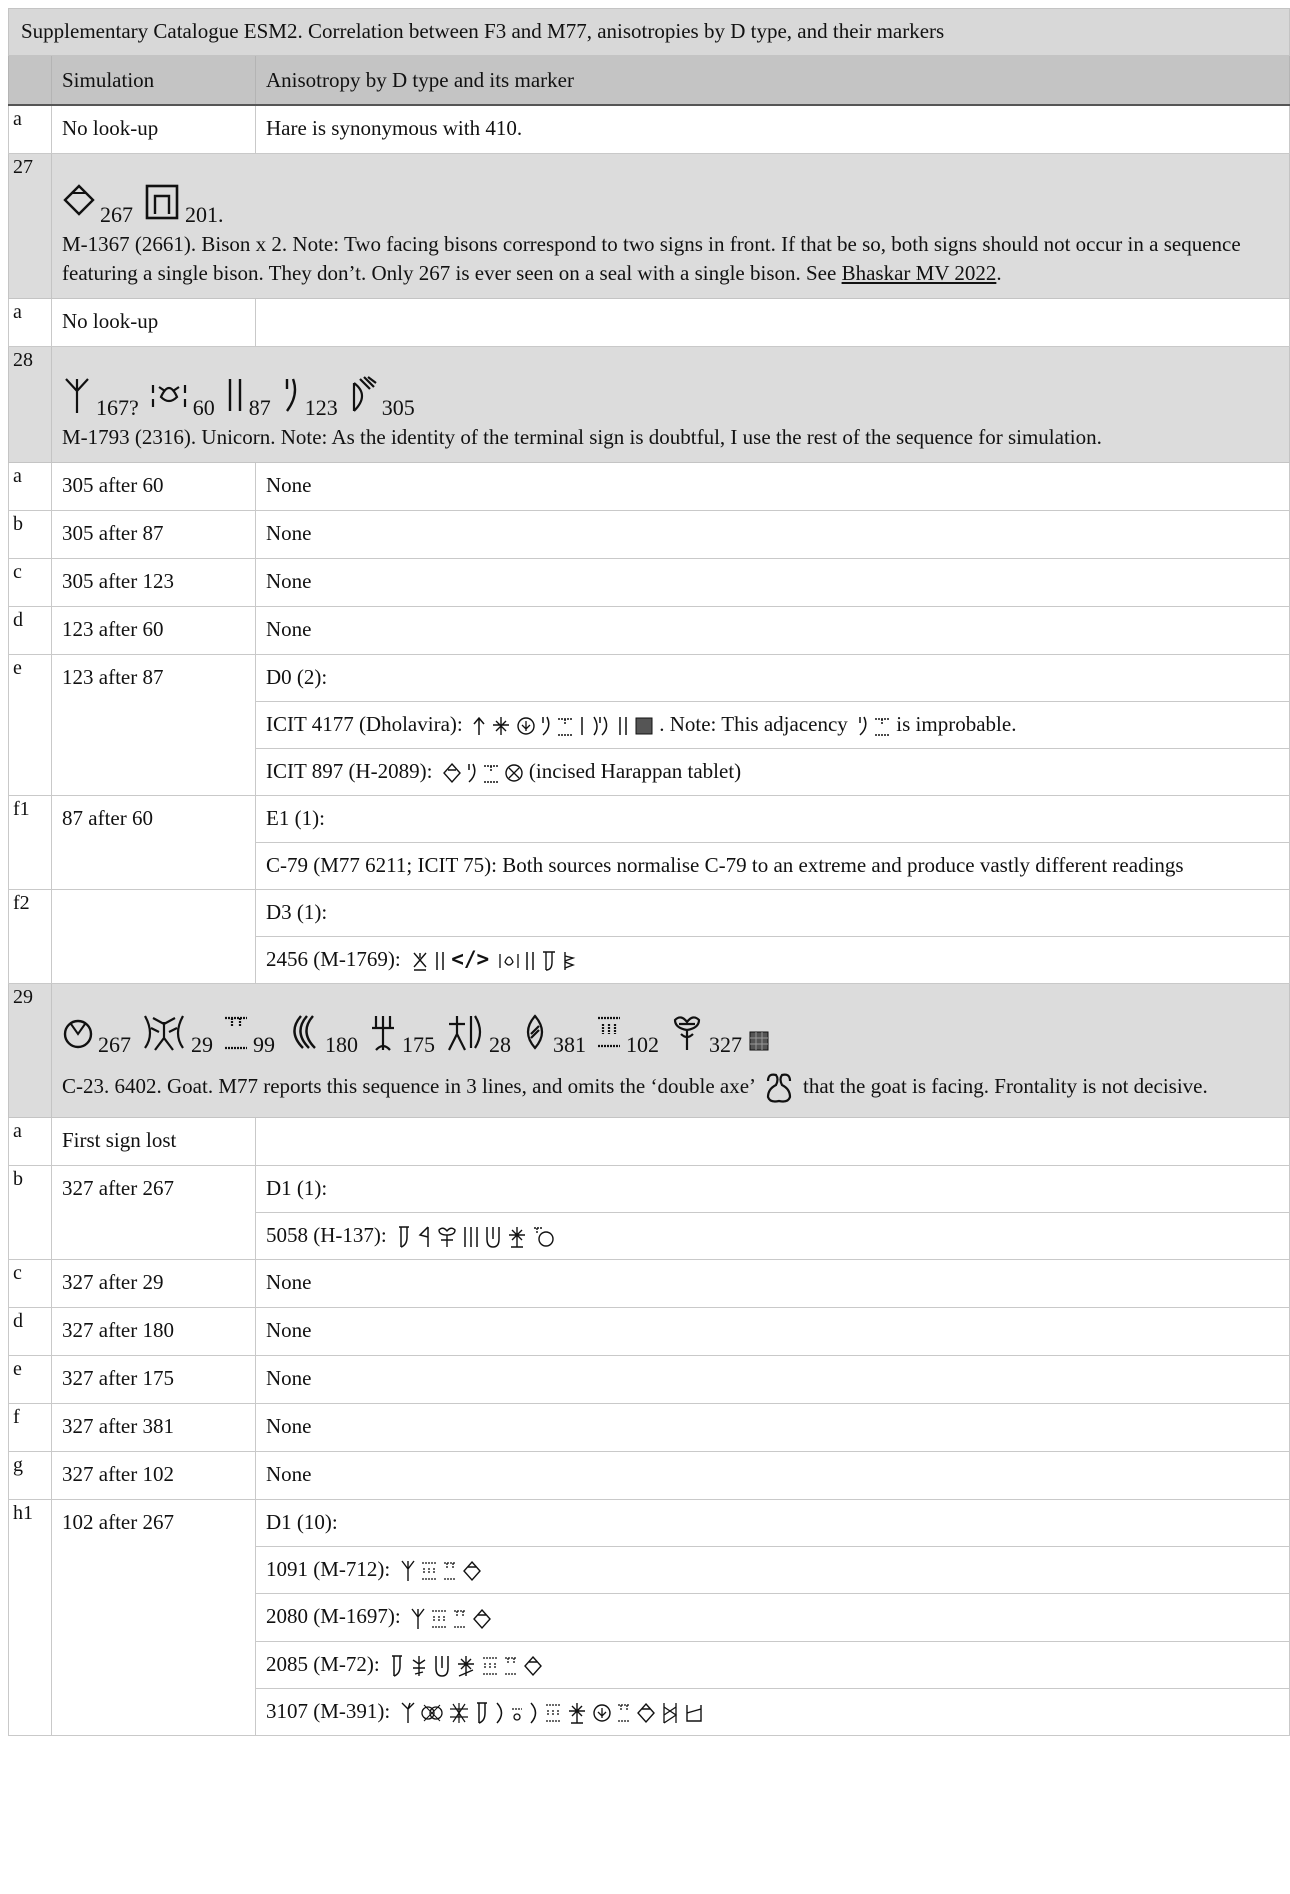 The width and height of the screenshot is (1290, 1894). I want to click on header-label-cell, so click(30, 80).